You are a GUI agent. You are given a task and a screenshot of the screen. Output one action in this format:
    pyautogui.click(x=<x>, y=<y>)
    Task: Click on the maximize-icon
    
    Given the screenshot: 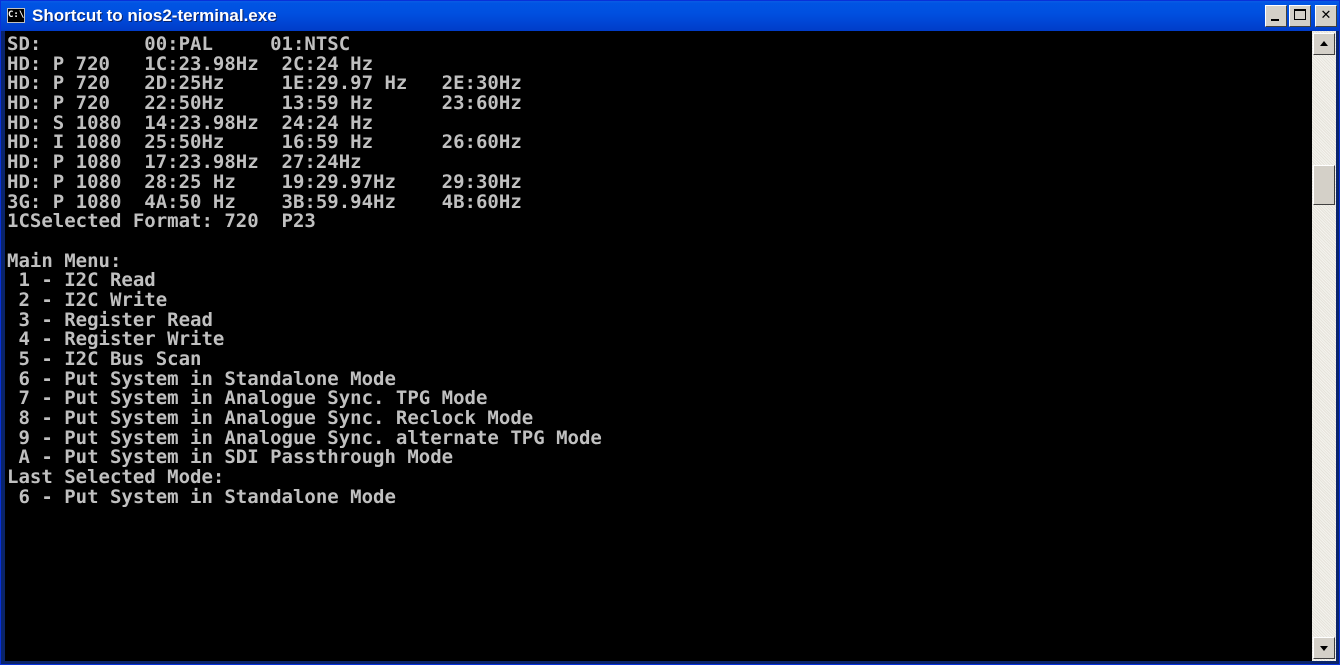 What is the action you would take?
    pyautogui.click(x=1300, y=14)
    